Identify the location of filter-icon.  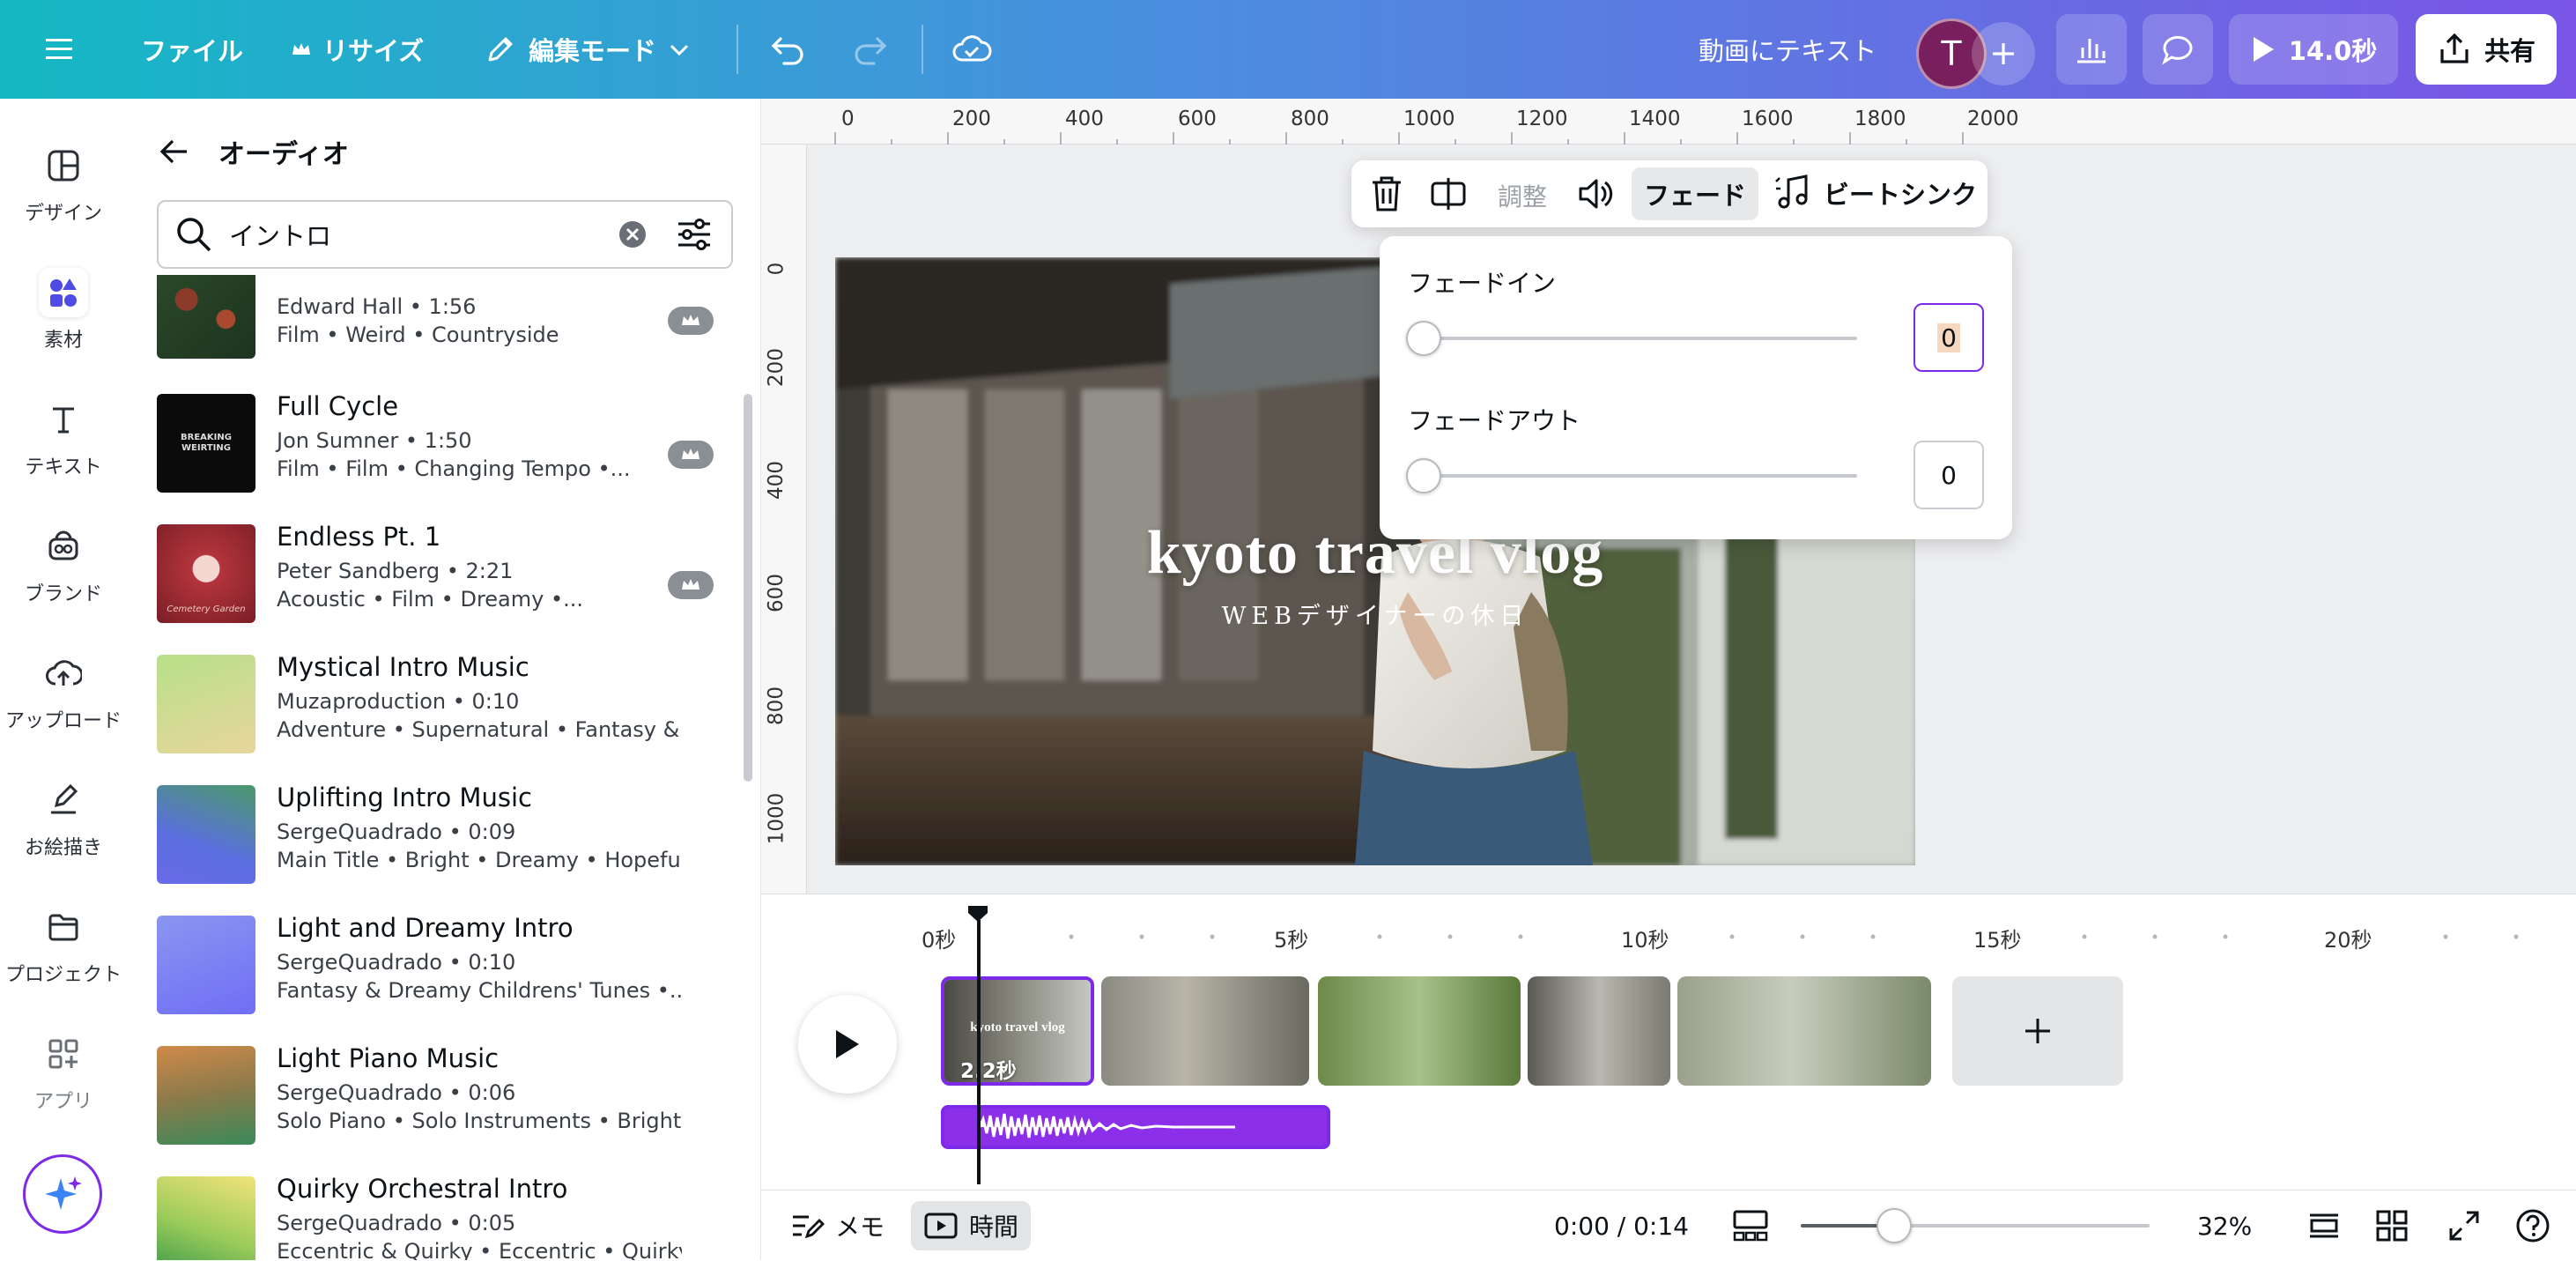
(694, 234).